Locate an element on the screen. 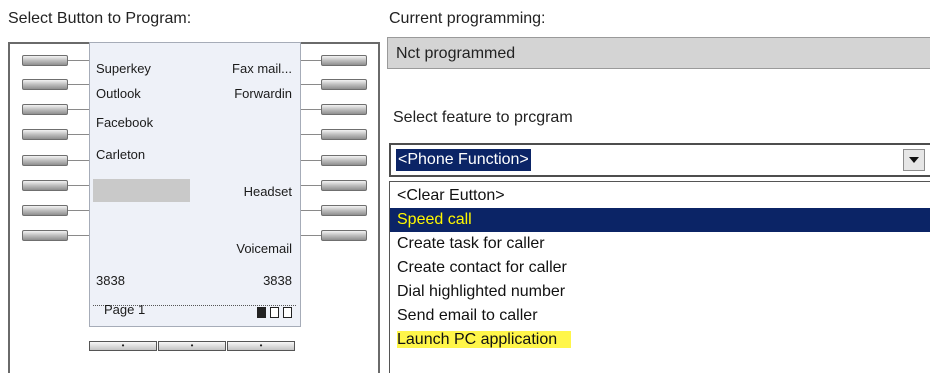 This screenshot has height=373, width=930. feature-option: Send email to caller is located at coordinates (660, 316).